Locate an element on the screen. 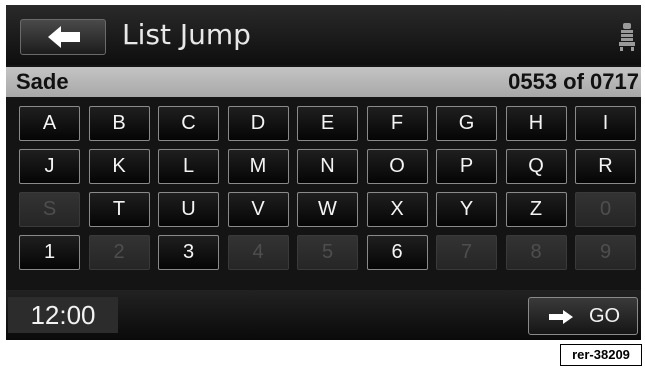 Image resolution: width=645 pixels, height=369 pixels. key-7: 7 is located at coordinates (466, 252).